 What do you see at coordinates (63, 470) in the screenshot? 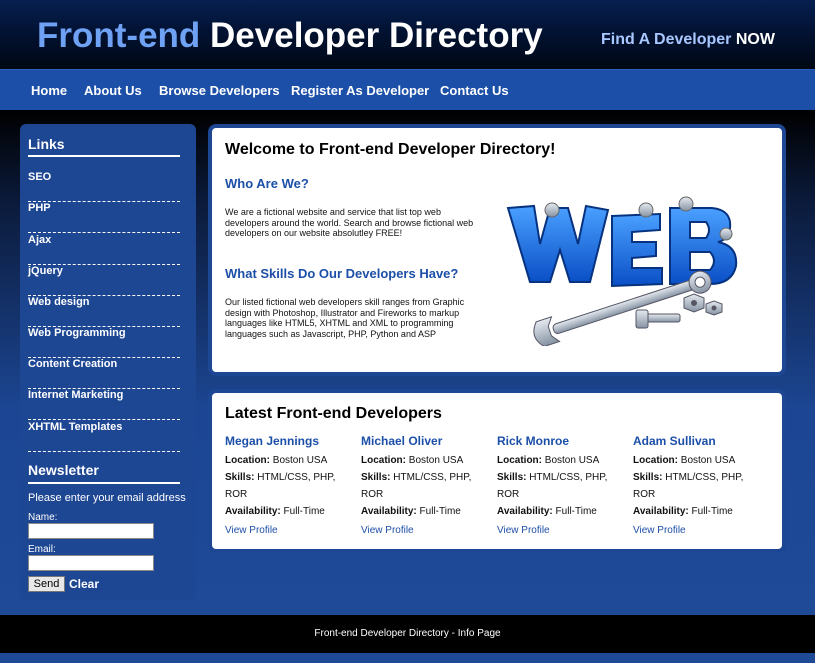
I see `newsletter-heading: Newsletter` at bounding box center [63, 470].